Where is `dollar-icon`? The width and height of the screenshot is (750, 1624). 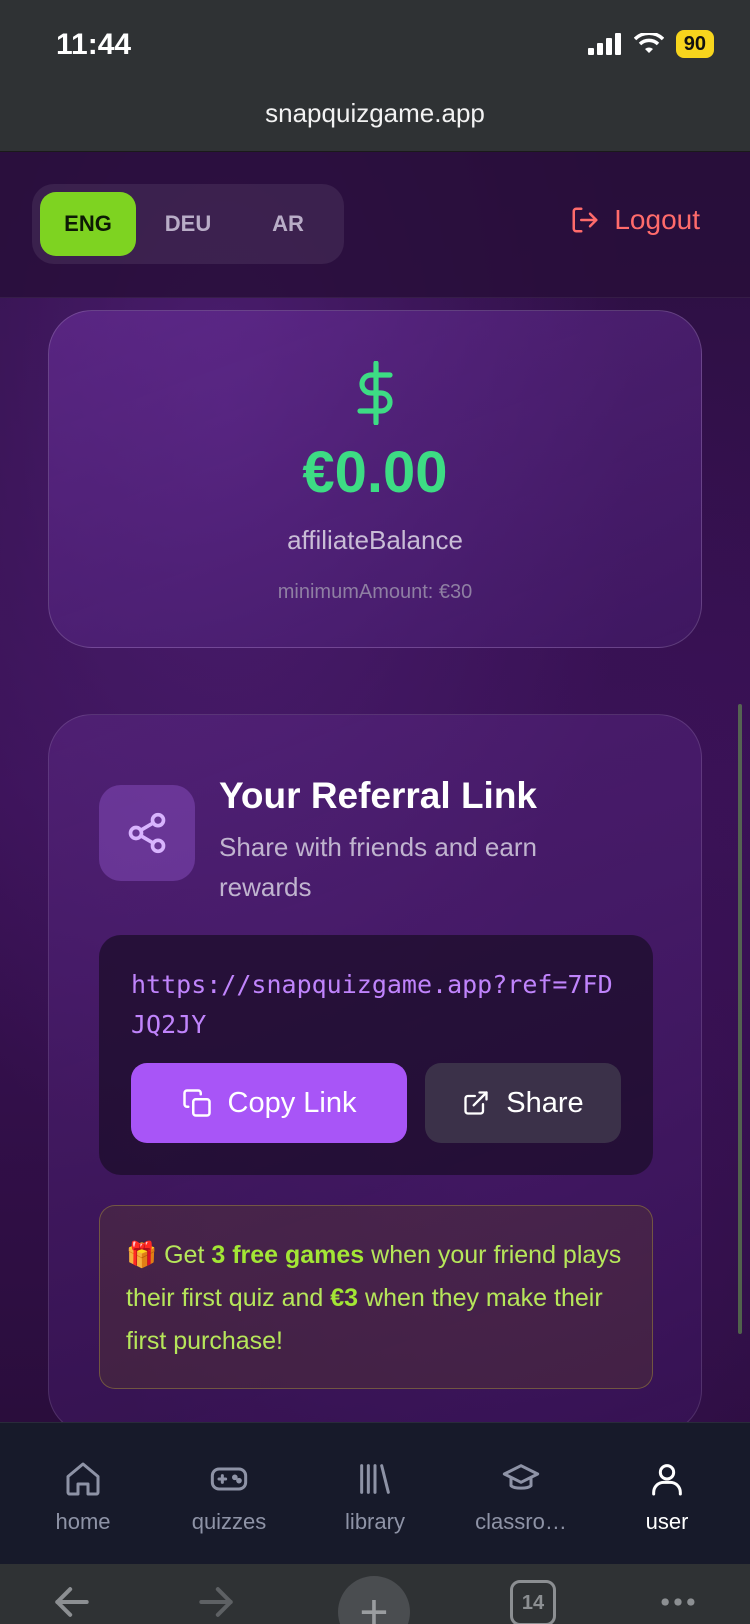
dollar-icon is located at coordinates (375, 393).